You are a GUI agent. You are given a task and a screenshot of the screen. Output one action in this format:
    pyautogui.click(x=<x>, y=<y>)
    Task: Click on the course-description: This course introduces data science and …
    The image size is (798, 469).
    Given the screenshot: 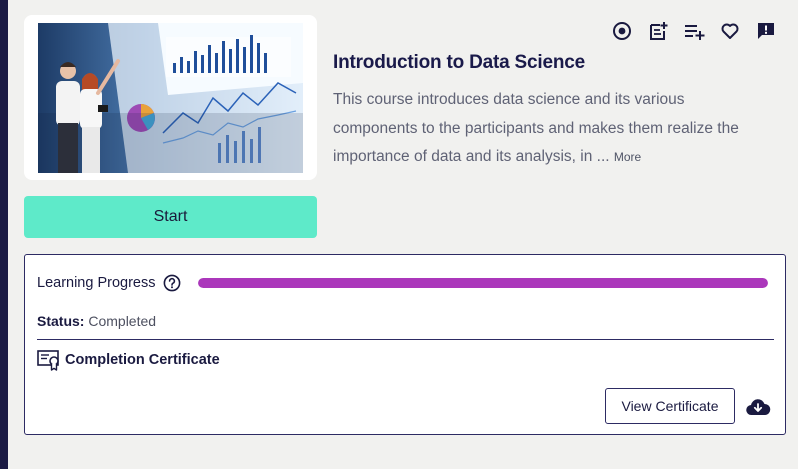 What is the action you would take?
    pyautogui.click(x=553, y=129)
    